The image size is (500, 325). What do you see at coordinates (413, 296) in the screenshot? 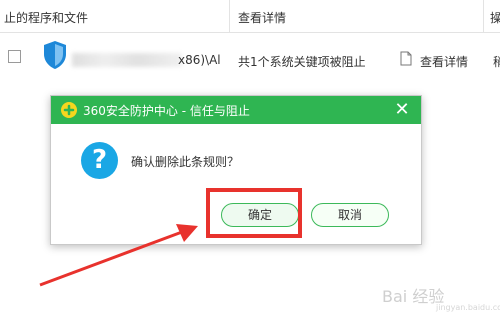
I see `watermark-brand: Bai 经验` at bounding box center [413, 296].